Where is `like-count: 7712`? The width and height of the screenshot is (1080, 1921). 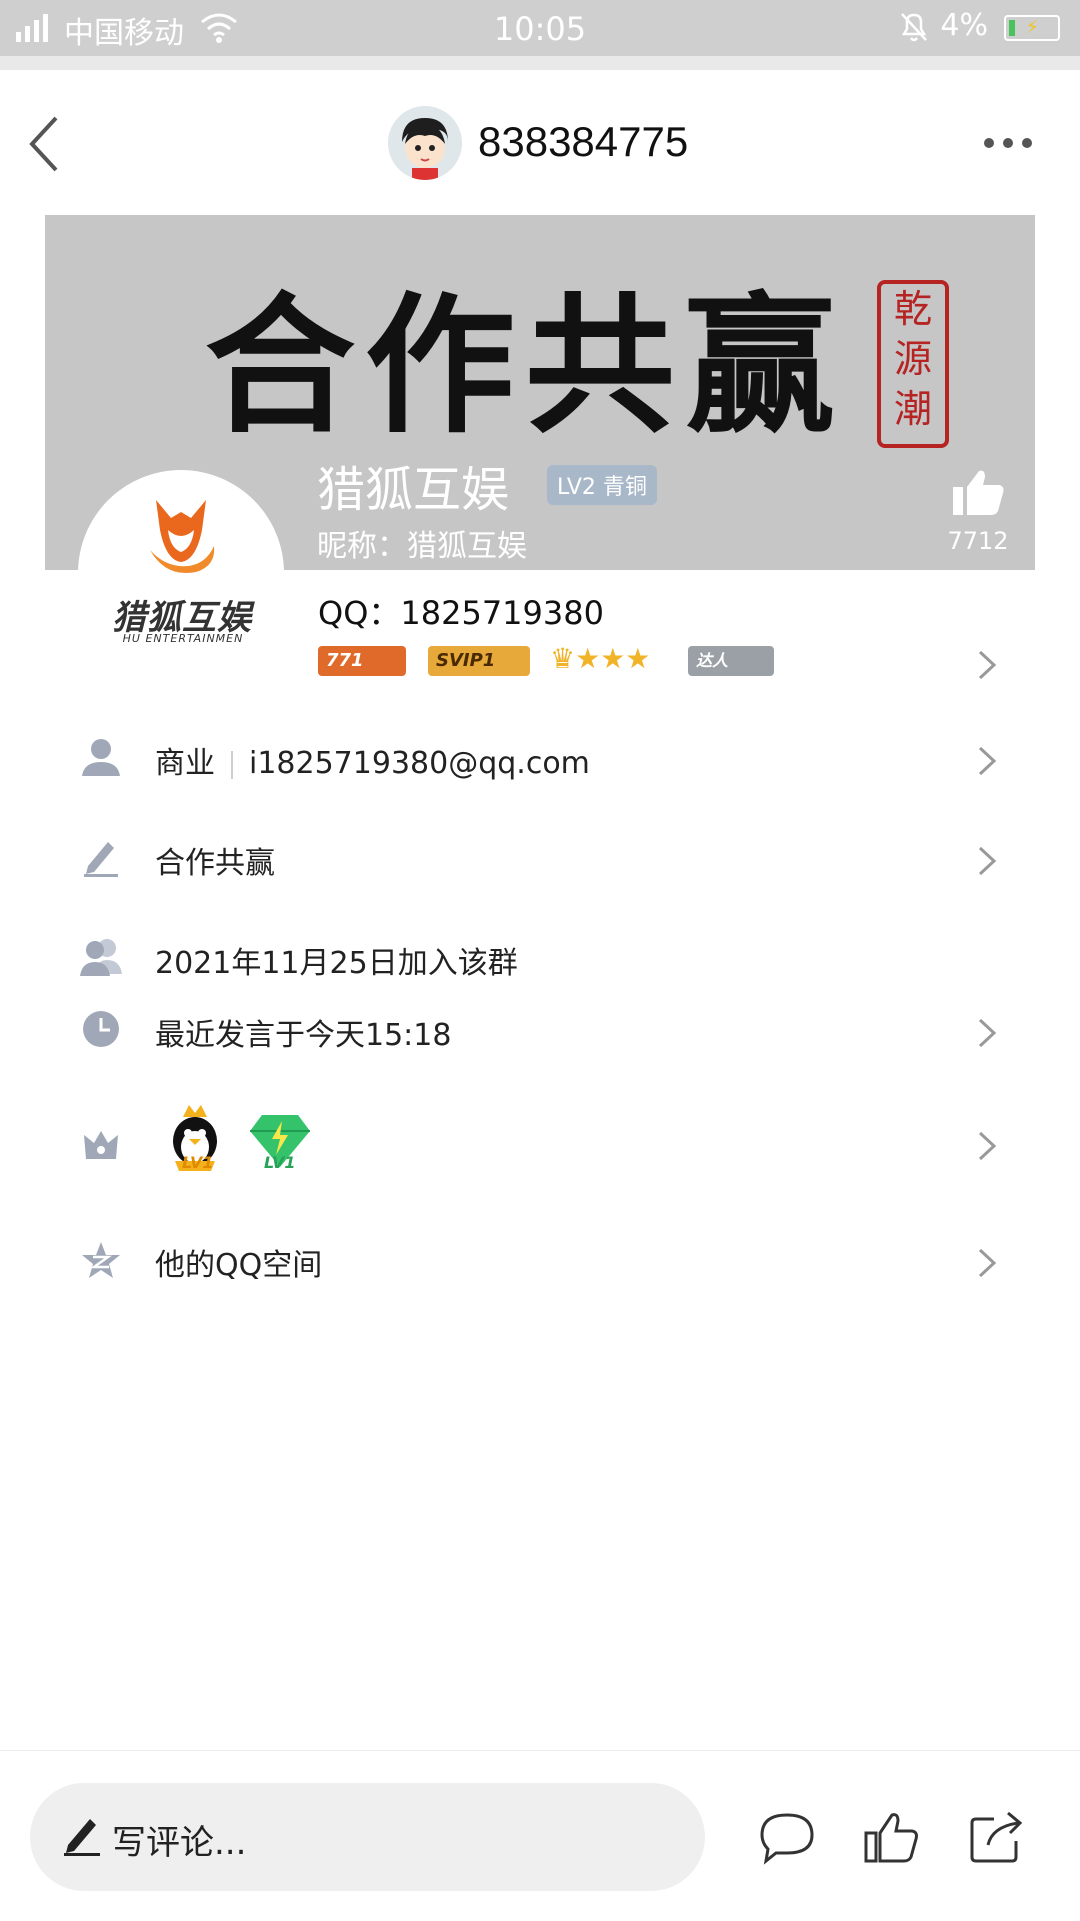
like-count: 7712 is located at coordinates (978, 541).